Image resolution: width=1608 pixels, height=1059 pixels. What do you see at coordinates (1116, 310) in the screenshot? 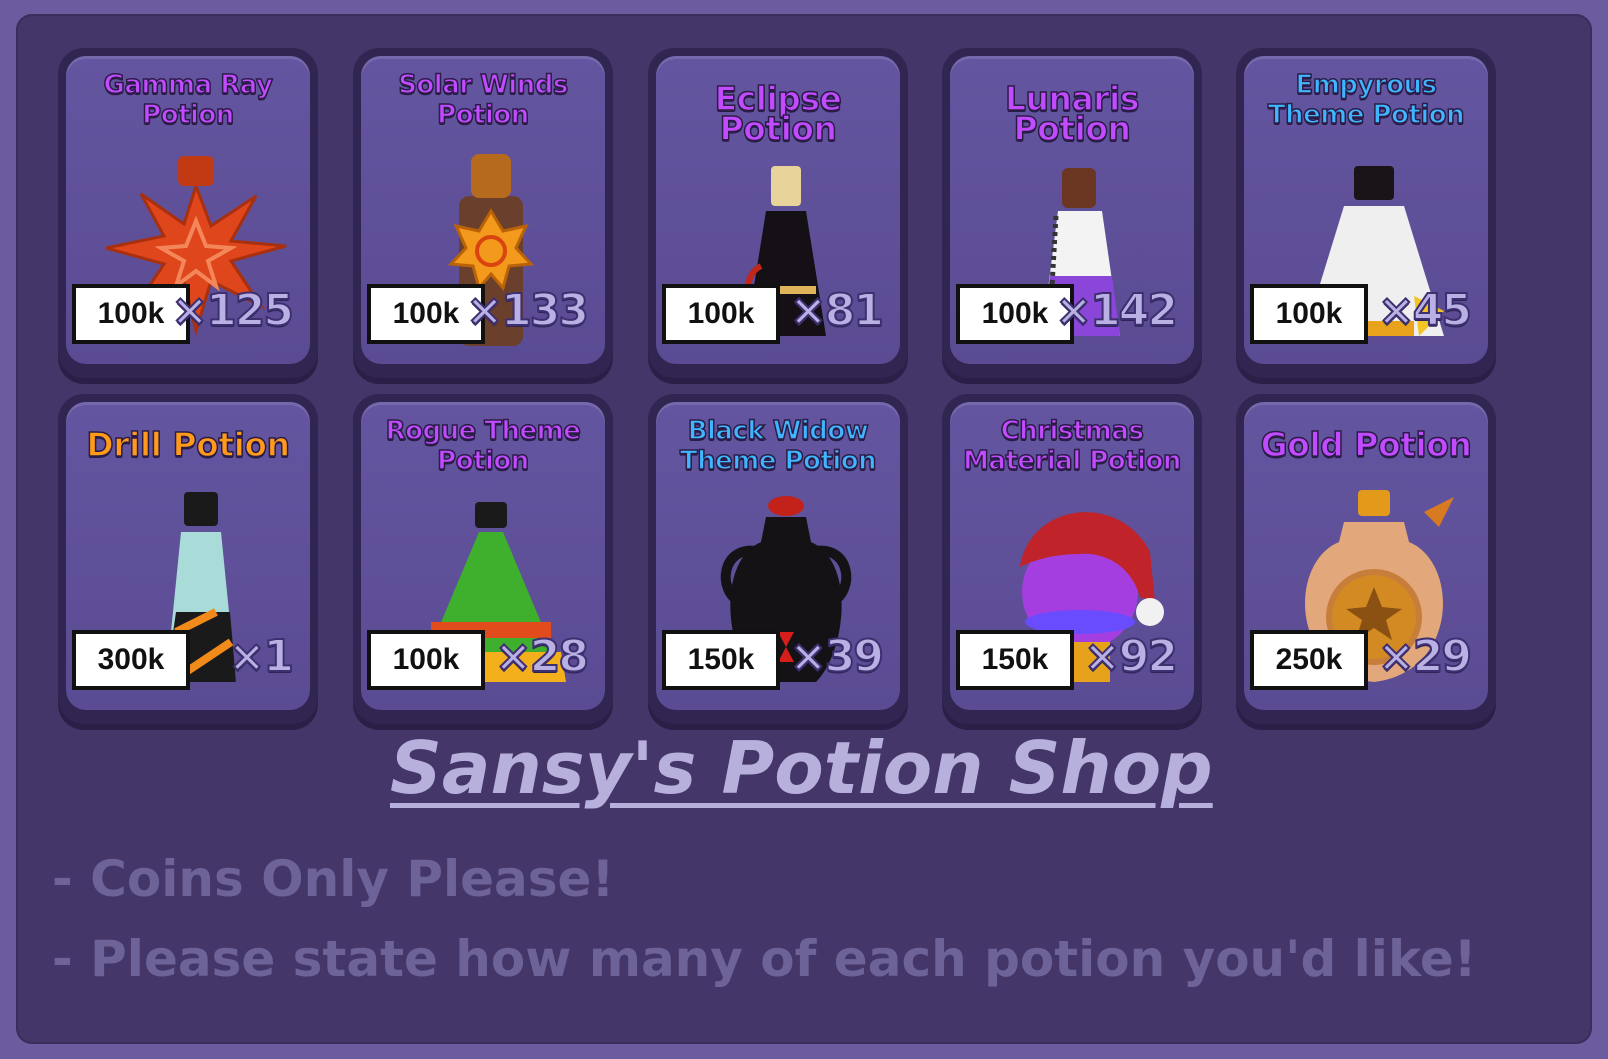
I see `quantity: ×142` at bounding box center [1116, 310].